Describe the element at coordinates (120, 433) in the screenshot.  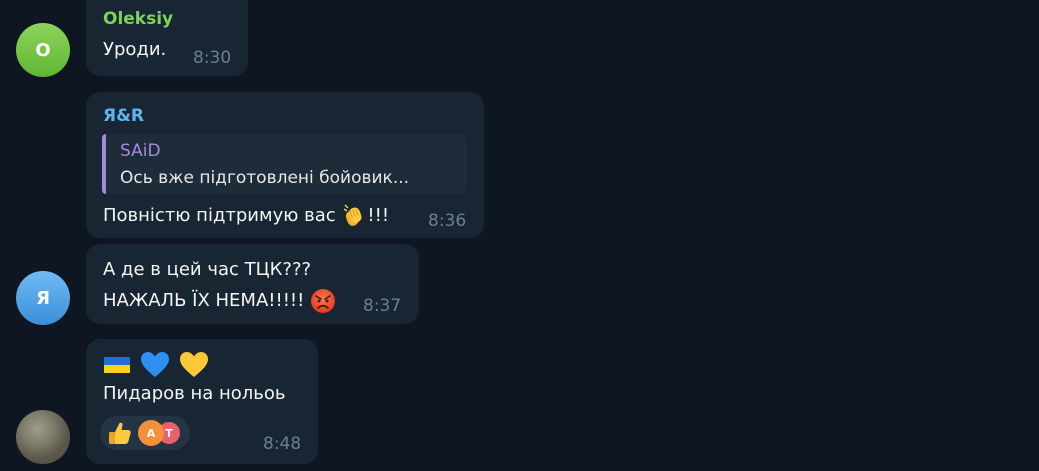
I see `thumbs-up-emoji` at that location.